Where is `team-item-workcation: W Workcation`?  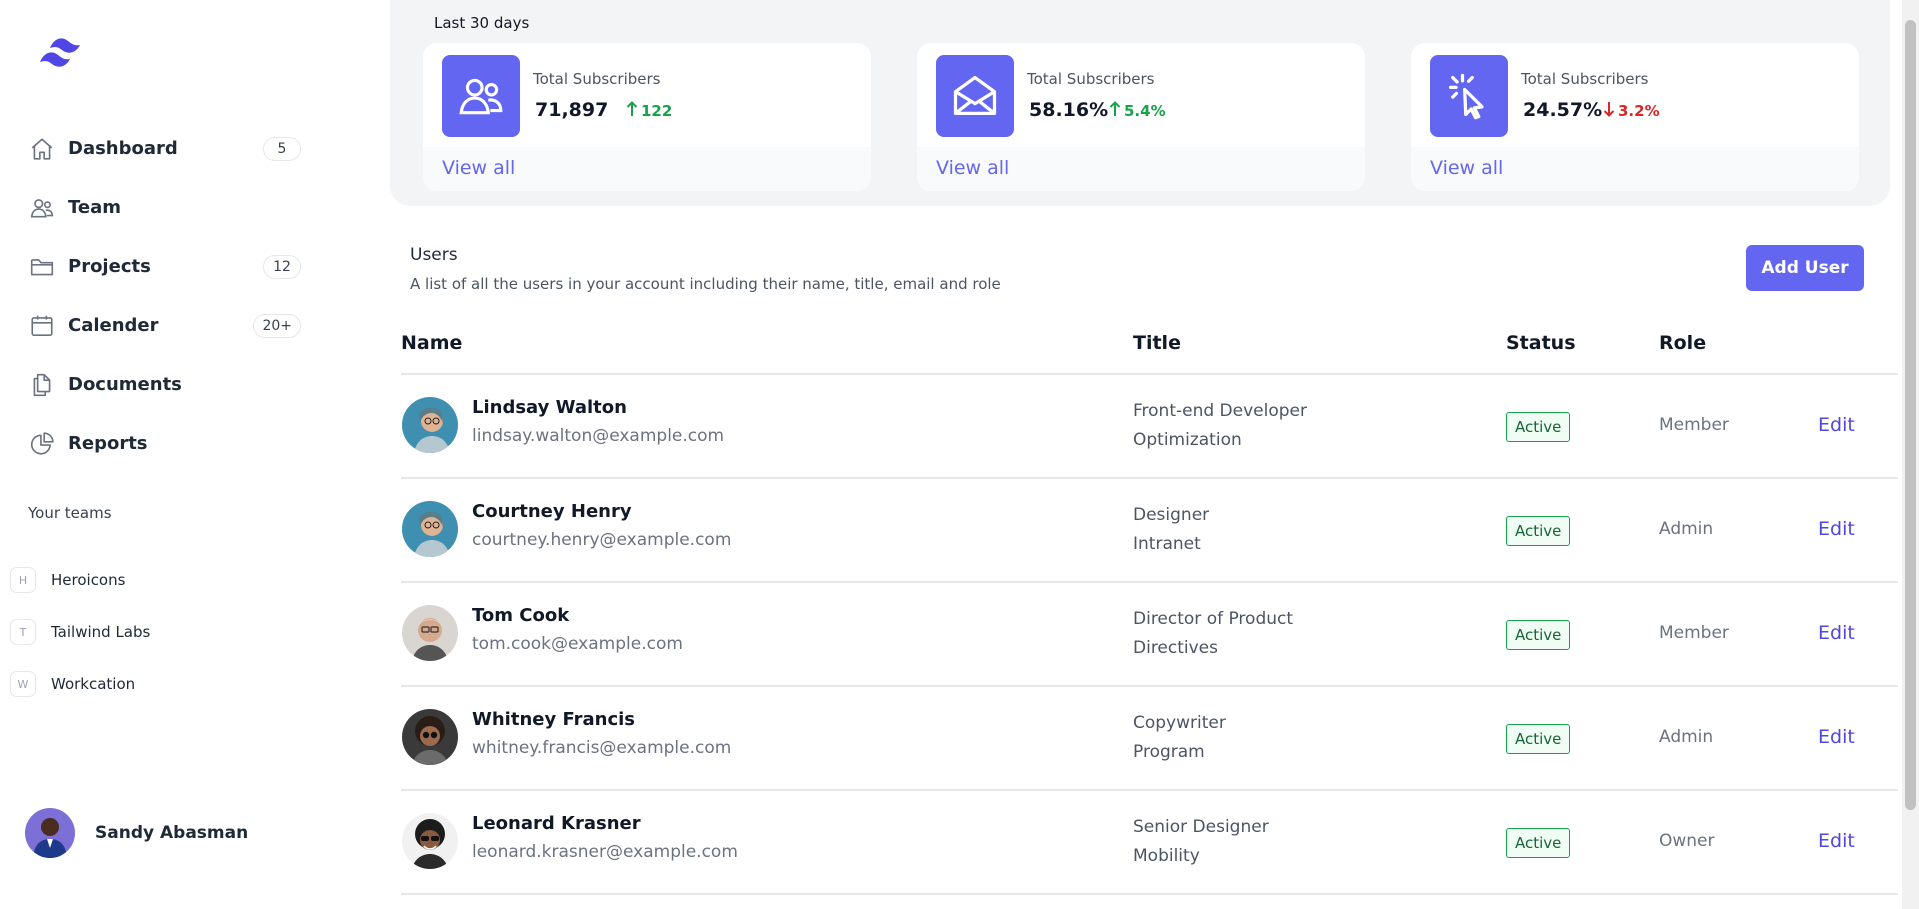
team-item-workcation: W Workcation is located at coordinates (150, 684).